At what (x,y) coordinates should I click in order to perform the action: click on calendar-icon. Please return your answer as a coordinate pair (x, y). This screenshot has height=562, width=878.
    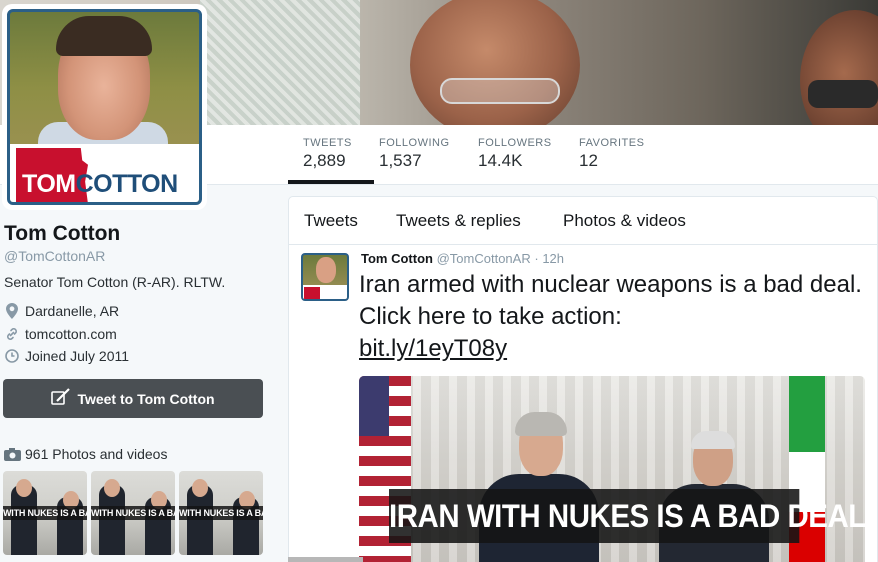
    Looking at the image, I should click on (12, 356).